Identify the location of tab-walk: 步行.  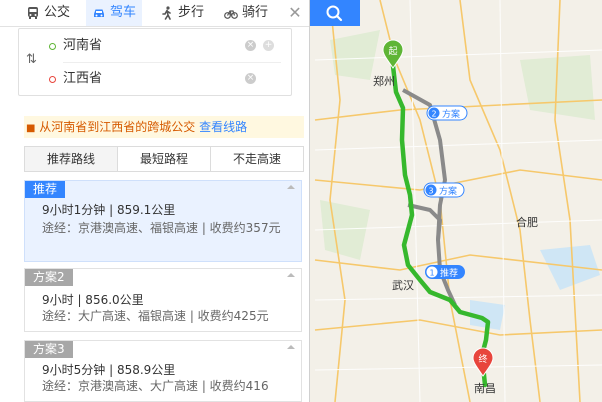
(182, 13).